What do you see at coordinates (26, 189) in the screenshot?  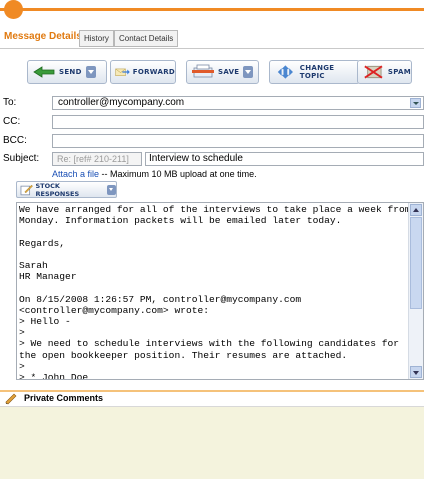 I see `pencil-icon` at bounding box center [26, 189].